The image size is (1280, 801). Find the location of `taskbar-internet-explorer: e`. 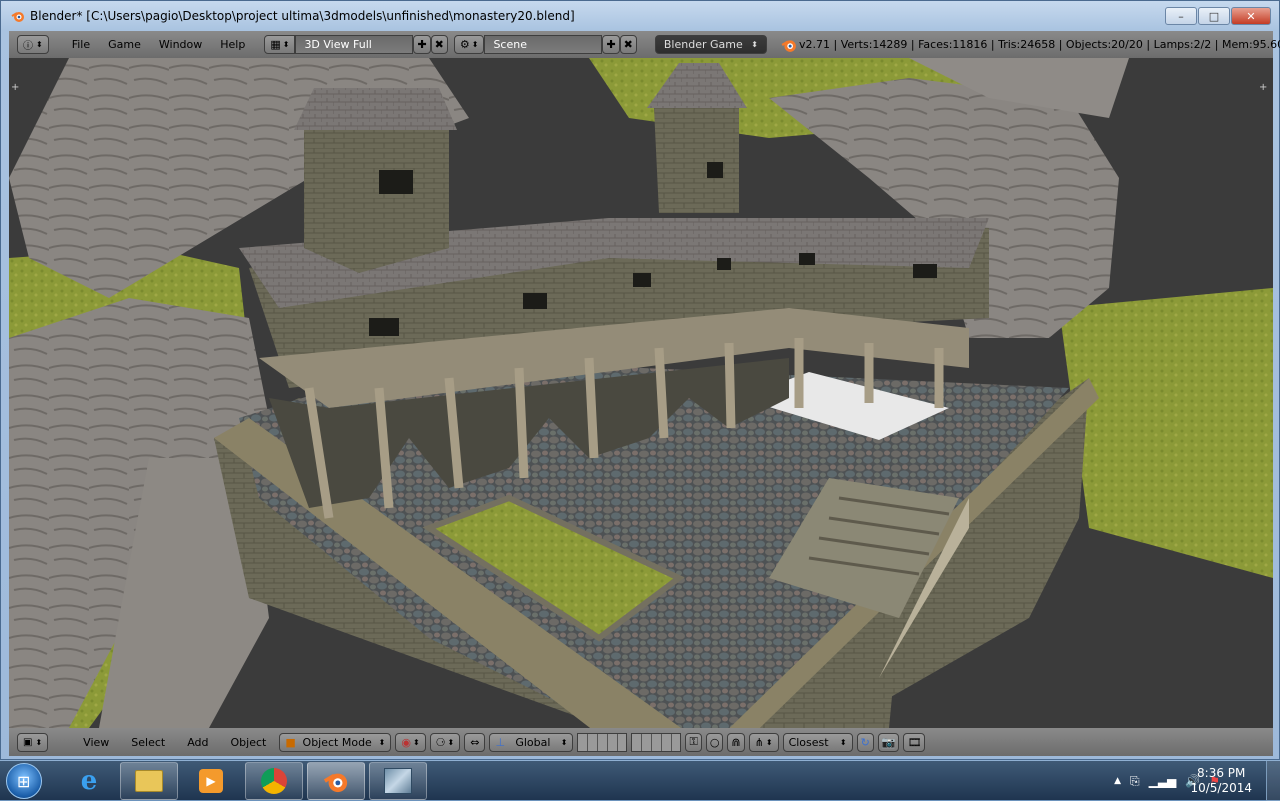

taskbar-internet-explorer: e is located at coordinates (89, 781).